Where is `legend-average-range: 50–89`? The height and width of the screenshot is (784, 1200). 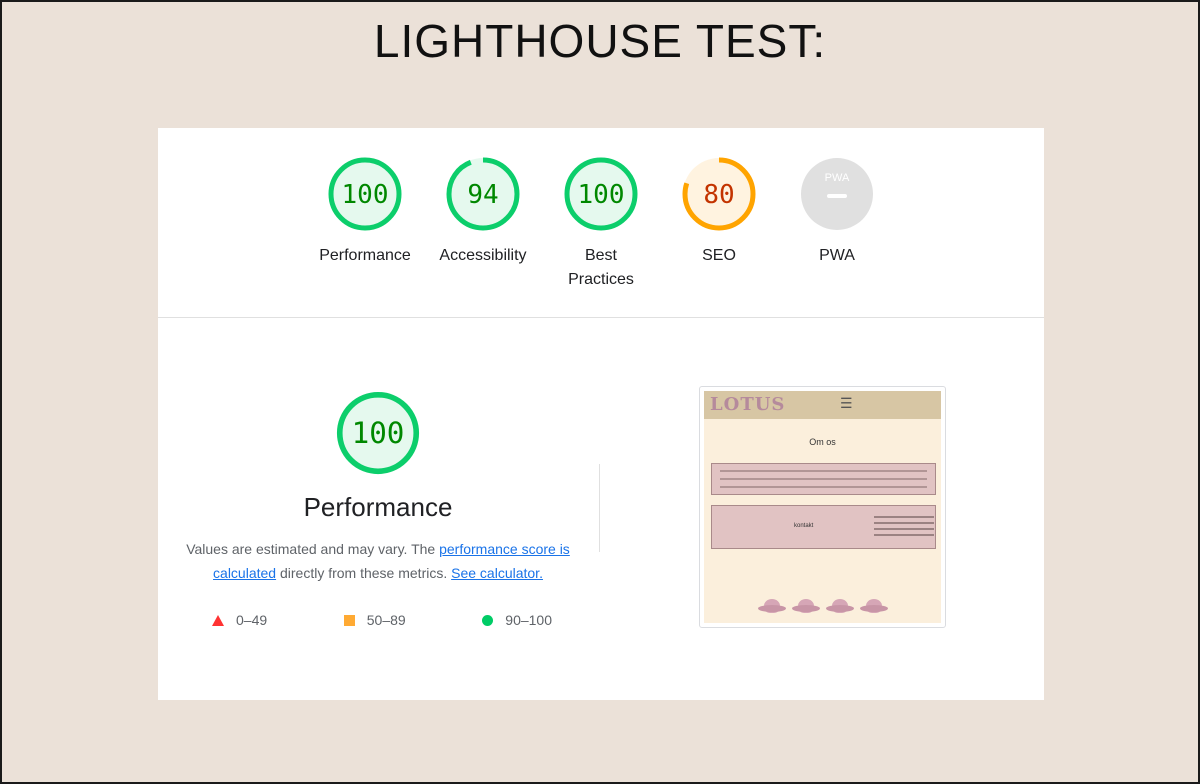 legend-average-range: 50–89 is located at coordinates (386, 620).